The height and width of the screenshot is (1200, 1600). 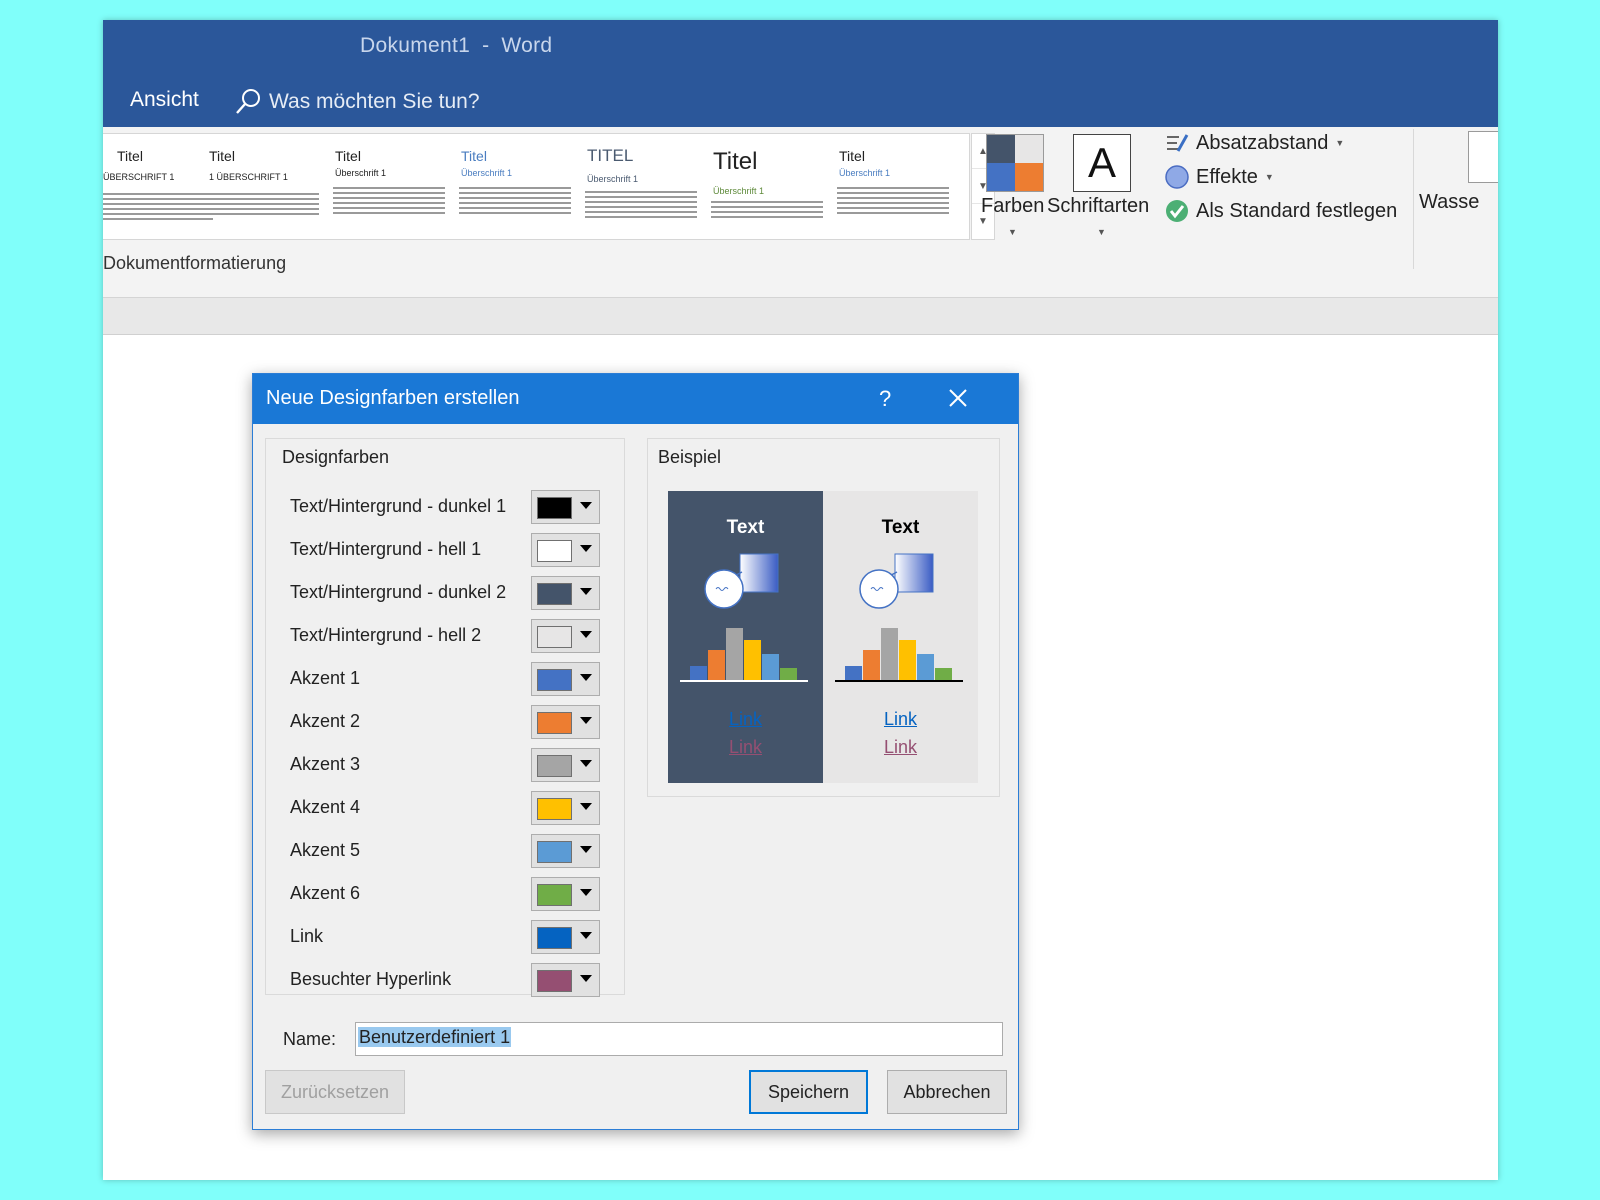 What do you see at coordinates (885, 399) in the screenshot?
I see `help-button: ?` at bounding box center [885, 399].